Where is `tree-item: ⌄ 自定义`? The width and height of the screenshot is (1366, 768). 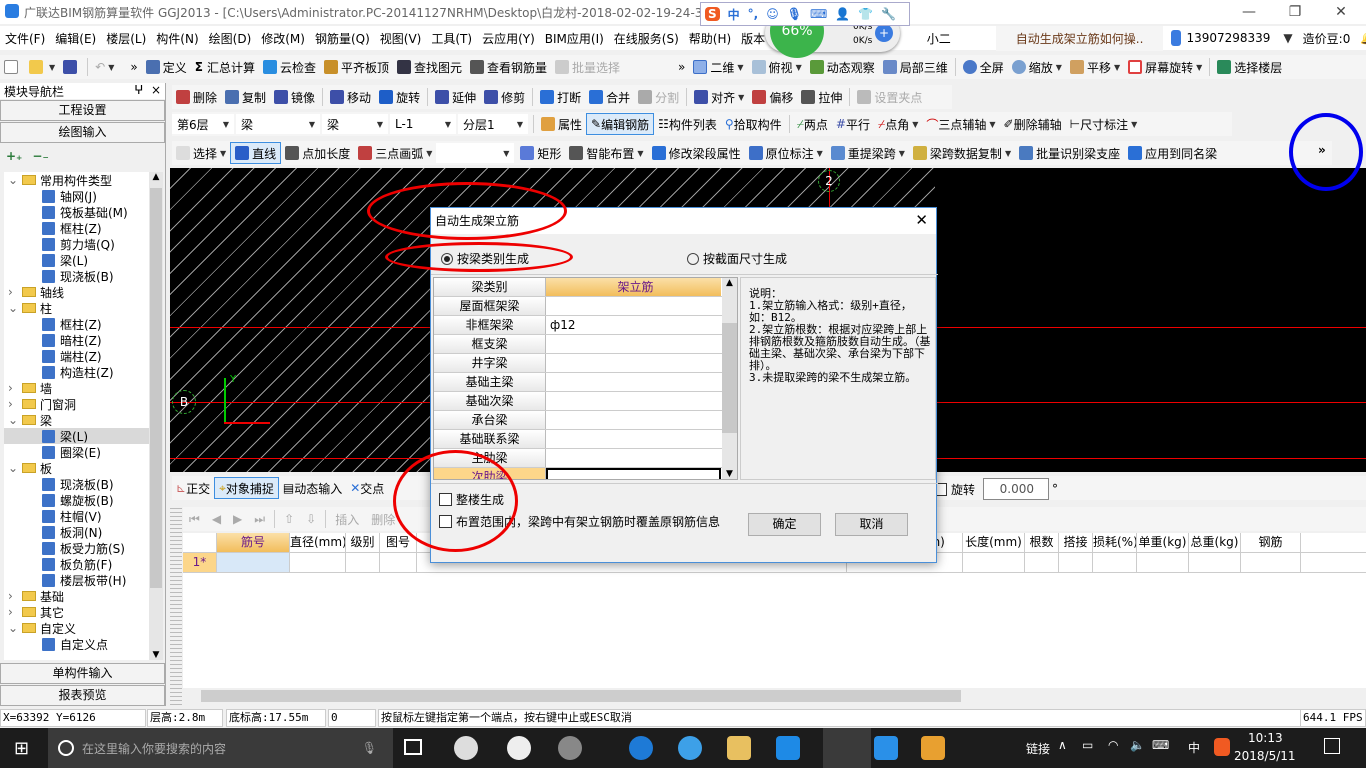
tree-item: ⌄ 自定义 is located at coordinates (76, 628).